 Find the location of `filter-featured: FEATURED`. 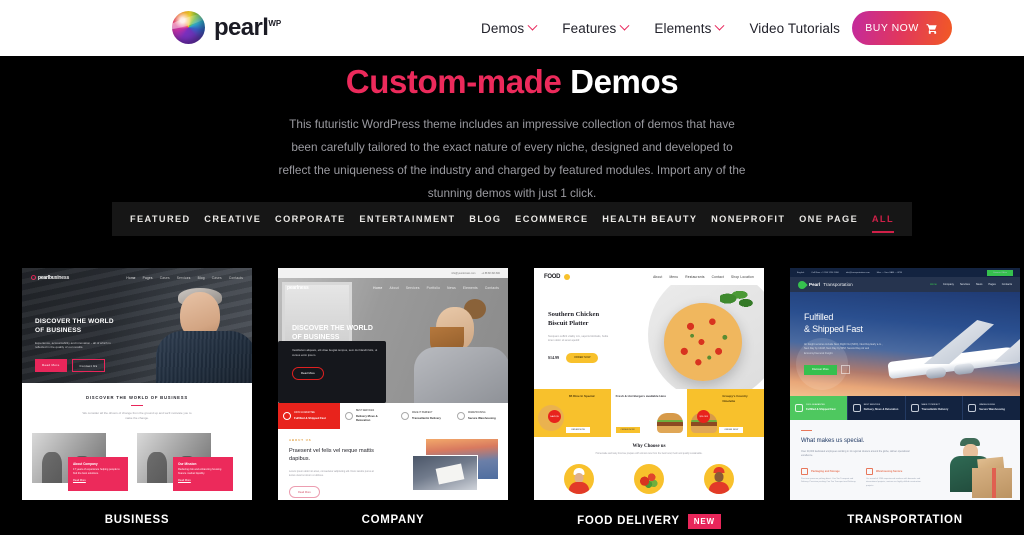

filter-featured: FEATURED is located at coordinates (160, 219).